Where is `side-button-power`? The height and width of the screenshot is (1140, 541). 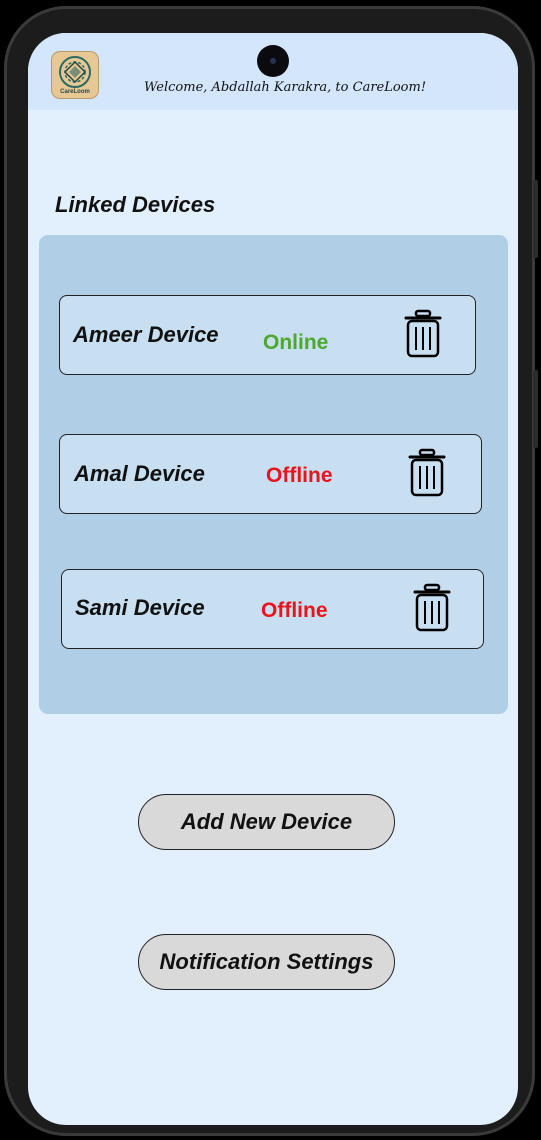 side-button-power is located at coordinates (535, 219).